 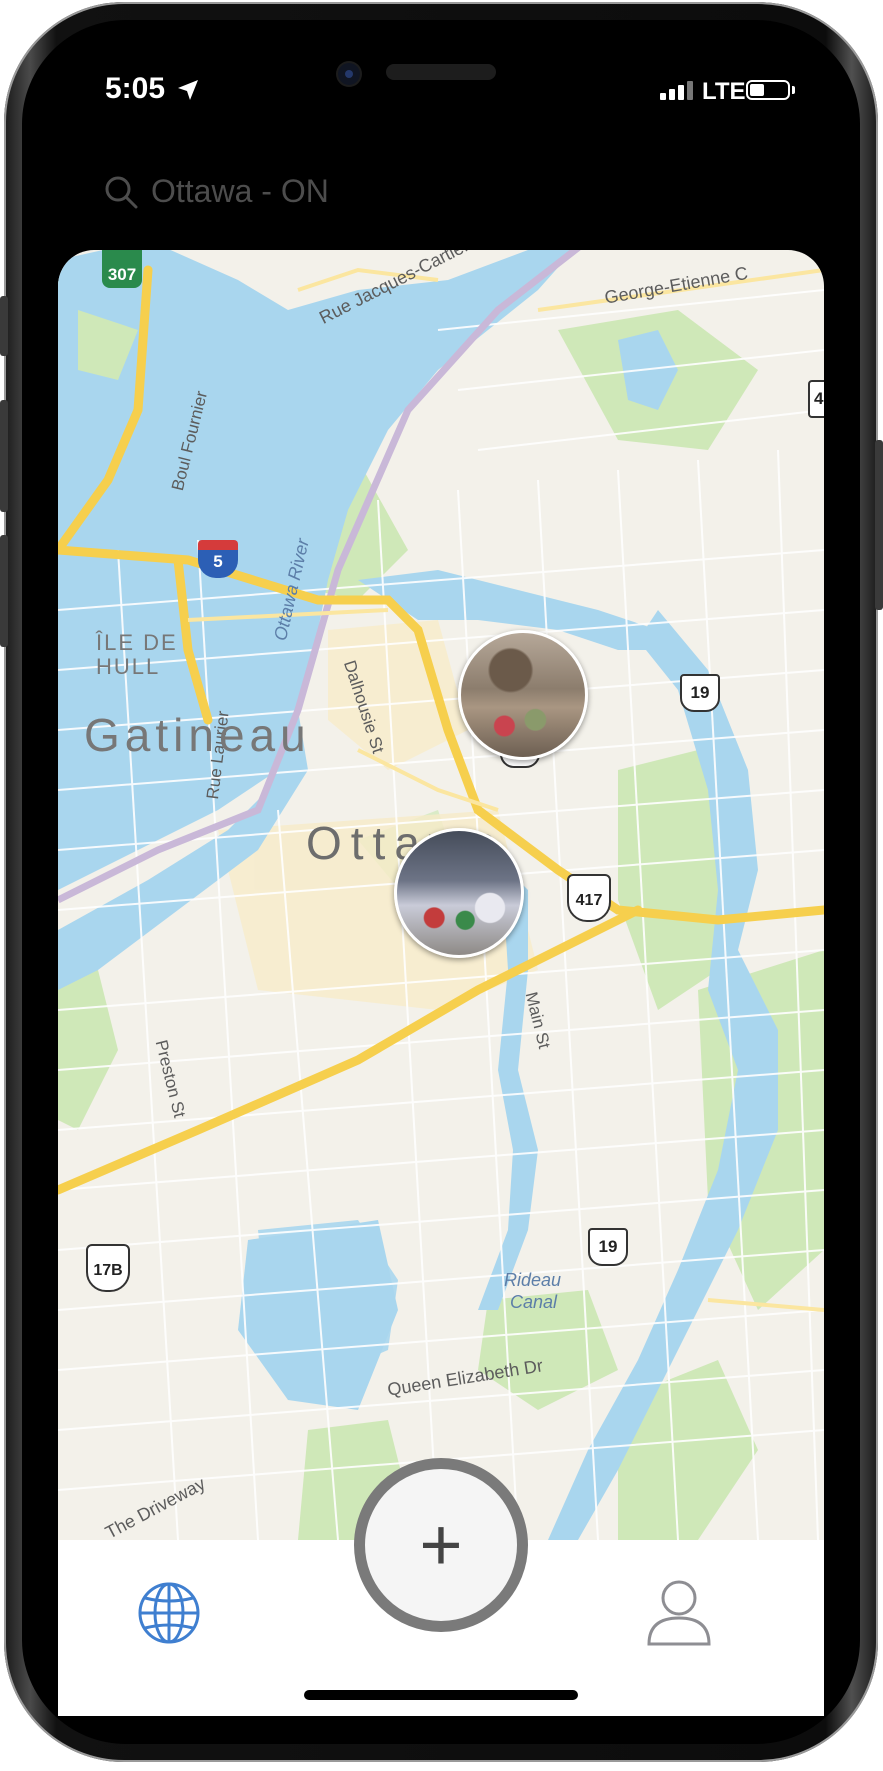 I want to click on power-button, so click(x=879, y=525).